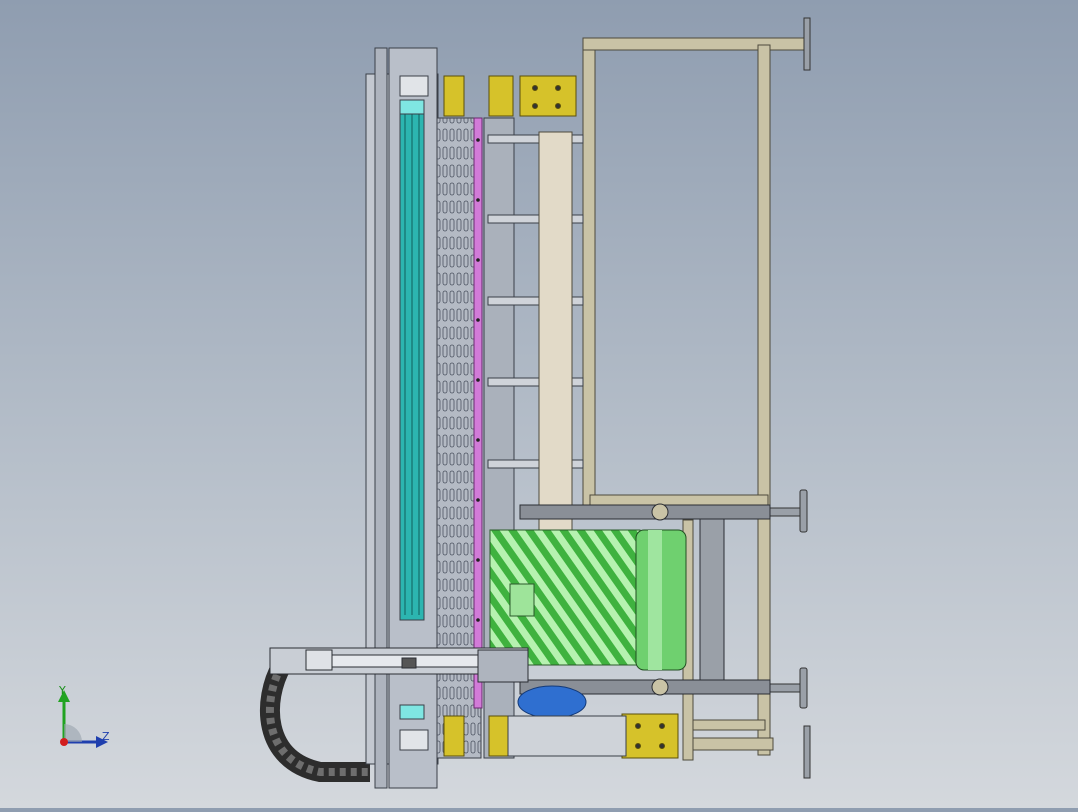  I want to click on roller-drum, so click(661, 600).